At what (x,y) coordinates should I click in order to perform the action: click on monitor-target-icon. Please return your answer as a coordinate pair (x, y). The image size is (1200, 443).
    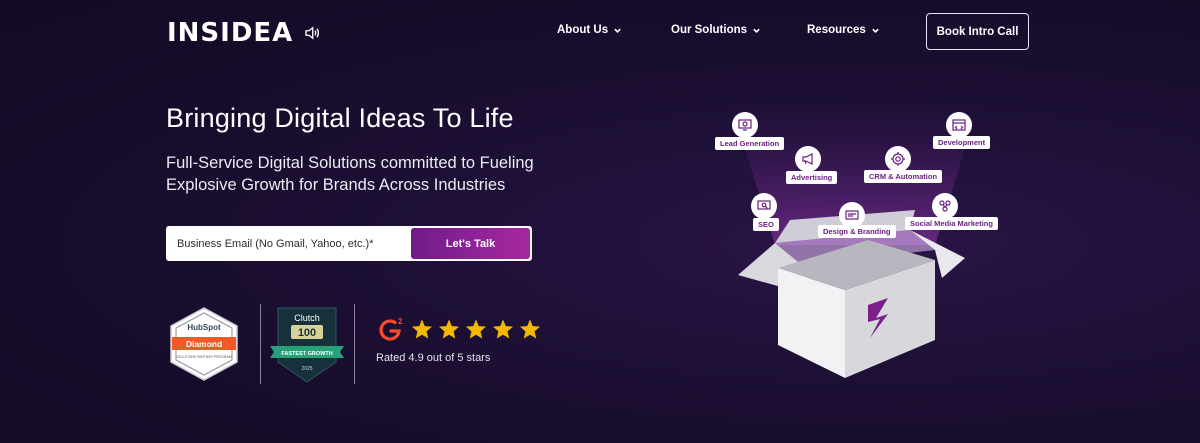
    Looking at the image, I should click on (745, 125).